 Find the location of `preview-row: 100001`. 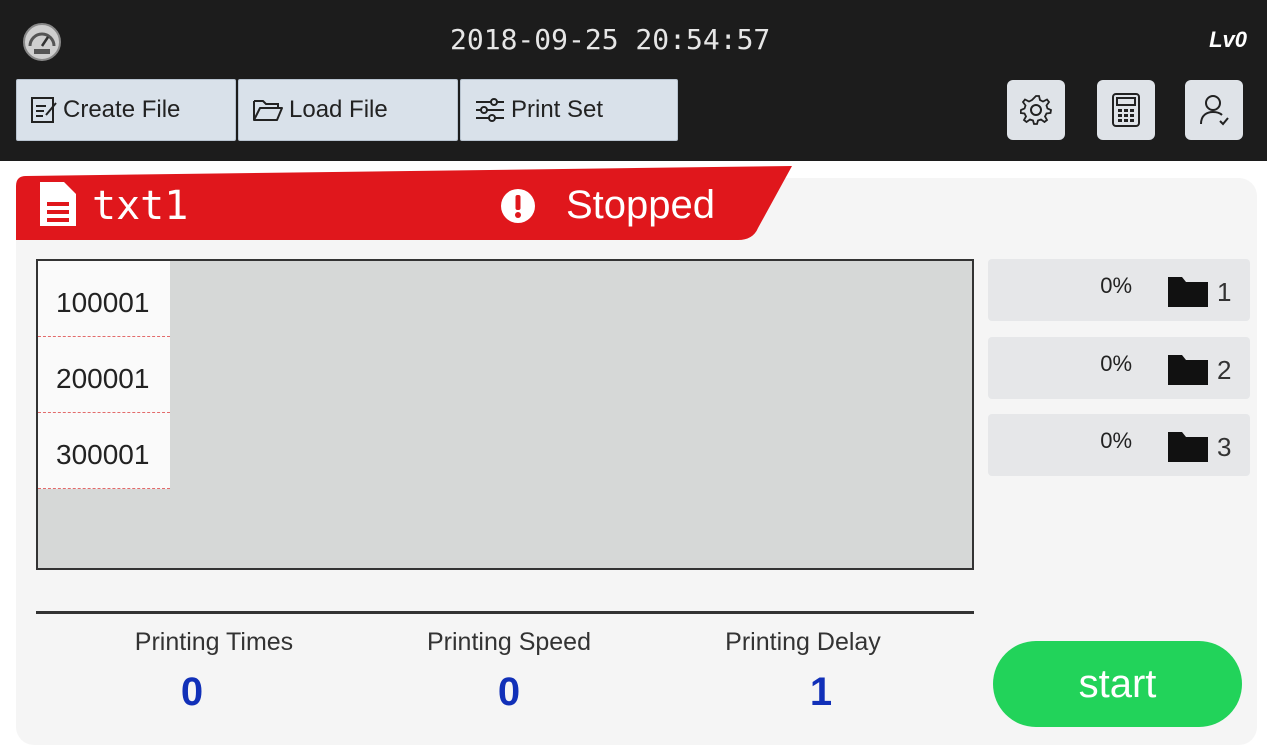

preview-row: 100001 is located at coordinates (104, 299).